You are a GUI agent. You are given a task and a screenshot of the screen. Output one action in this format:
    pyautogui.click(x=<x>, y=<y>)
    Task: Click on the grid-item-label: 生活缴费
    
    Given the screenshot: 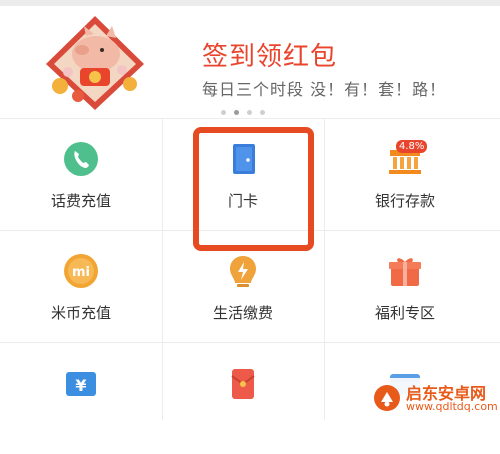 What is the action you would take?
    pyautogui.click(x=242, y=313)
    